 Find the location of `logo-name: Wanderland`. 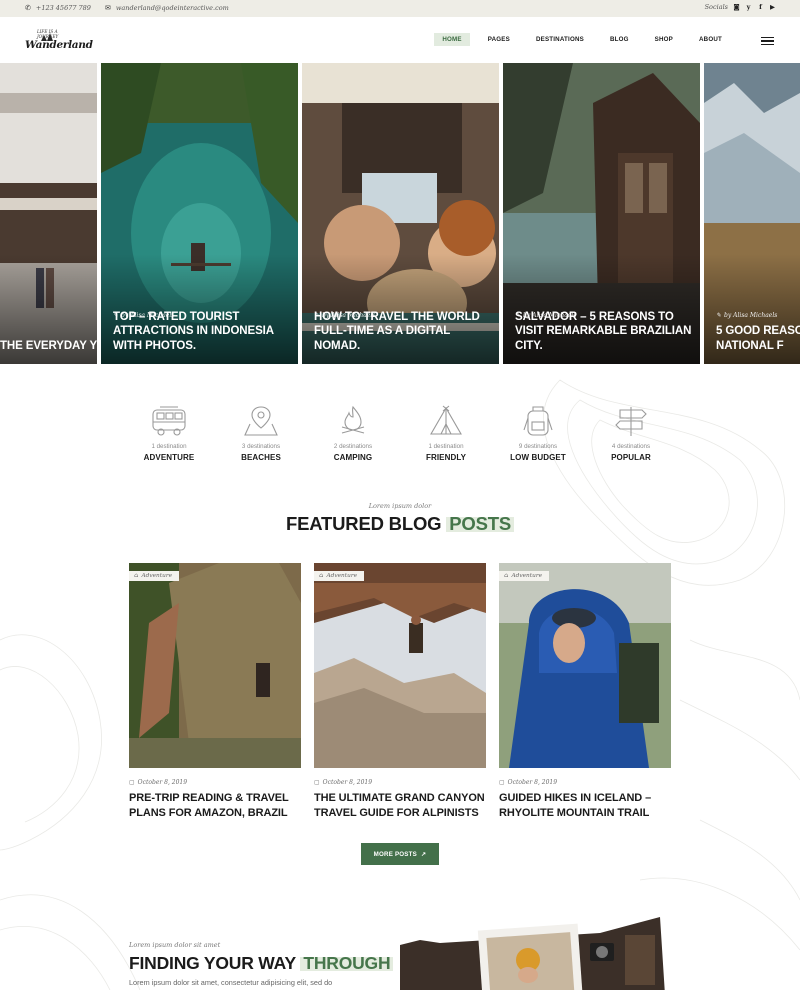

logo-name: Wanderland is located at coordinates (59, 45).